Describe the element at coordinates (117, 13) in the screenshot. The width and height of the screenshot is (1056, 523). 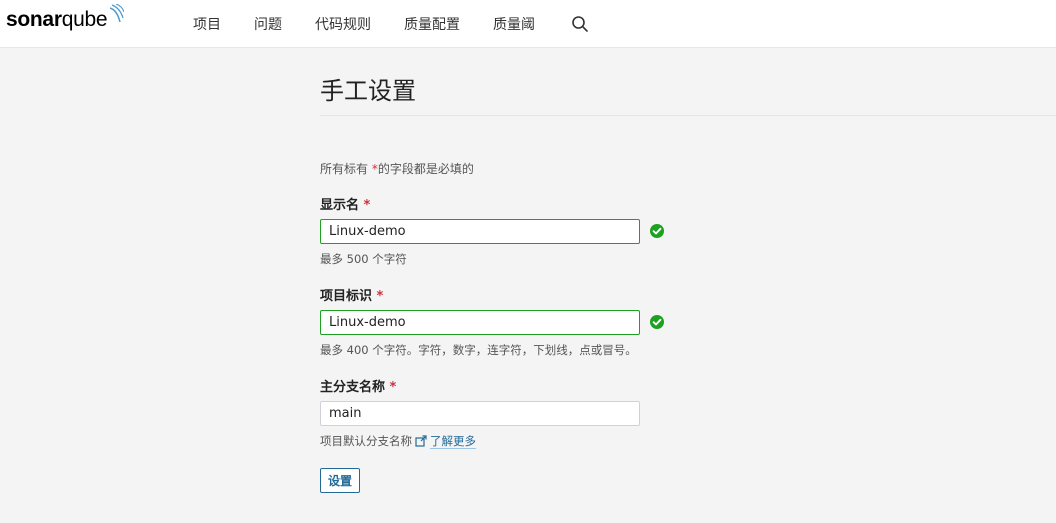
I see `logo-waves-icon` at that location.